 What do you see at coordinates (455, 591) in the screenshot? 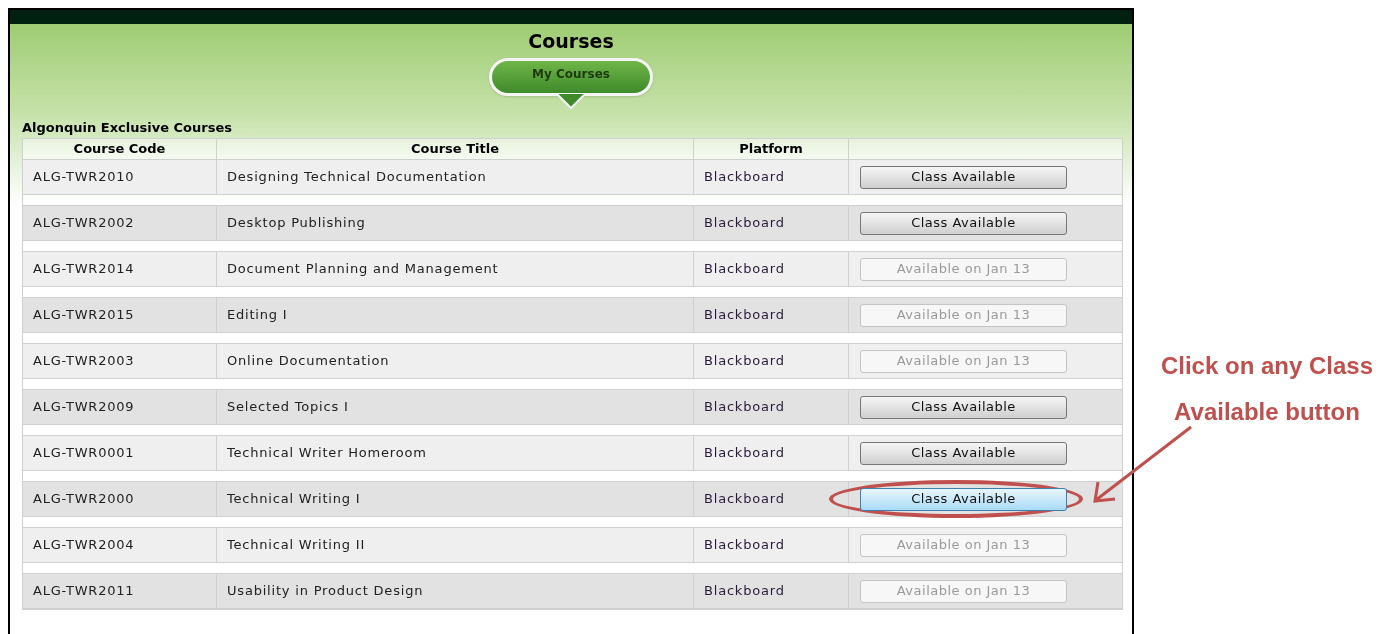
I see `course-title-cell: Usability in Product Design` at bounding box center [455, 591].